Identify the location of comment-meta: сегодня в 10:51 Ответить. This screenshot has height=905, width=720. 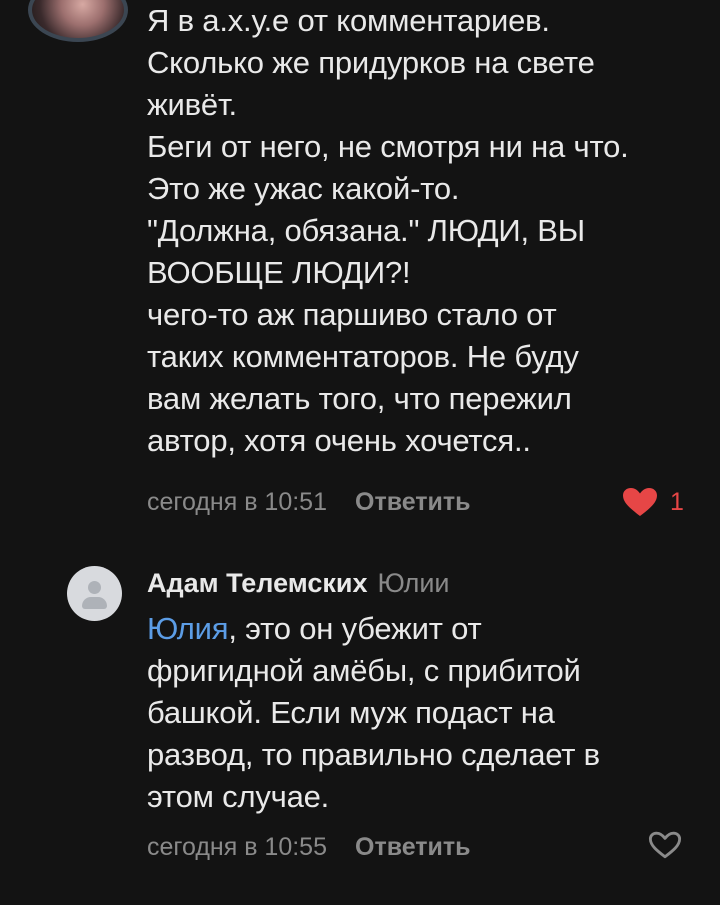
(309, 502).